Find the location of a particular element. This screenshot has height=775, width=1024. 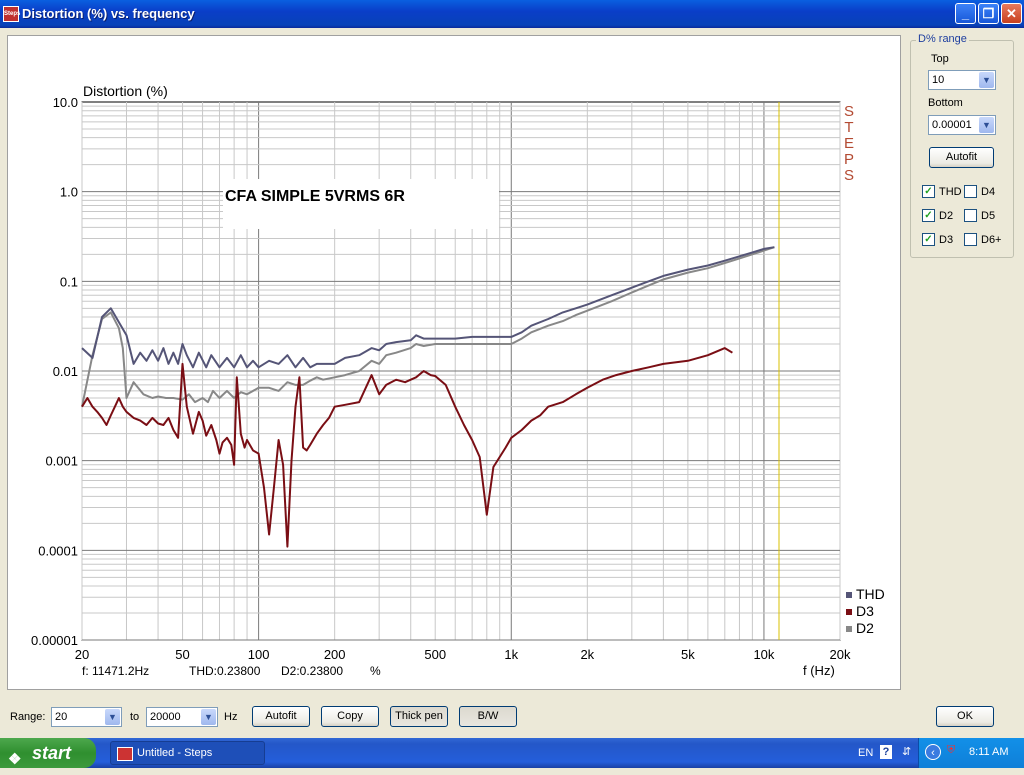

copy-button: Copy is located at coordinates (350, 716).